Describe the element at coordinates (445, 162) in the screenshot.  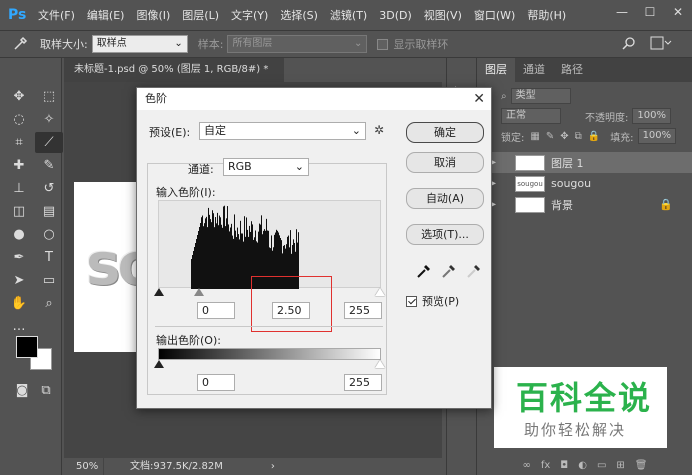
I see `cancel-button: 取消` at that location.